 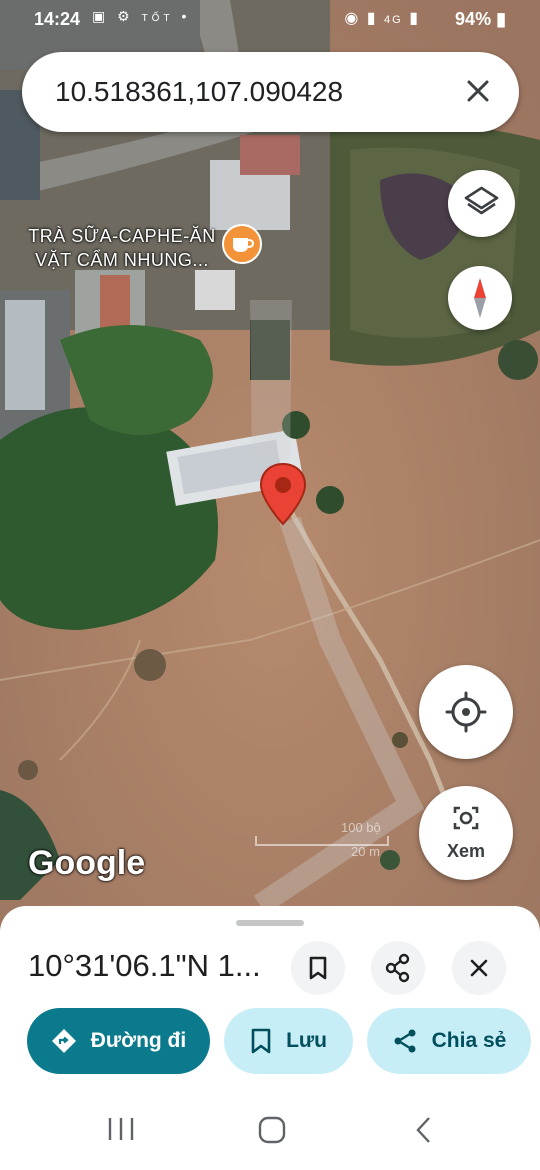 What do you see at coordinates (270, 20) in the screenshot?
I see `status-bar: 14:24 ▣ ⚙ TỐT • ◉ ▮ 4G ▮ 94% ▮` at bounding box center [270, 20].